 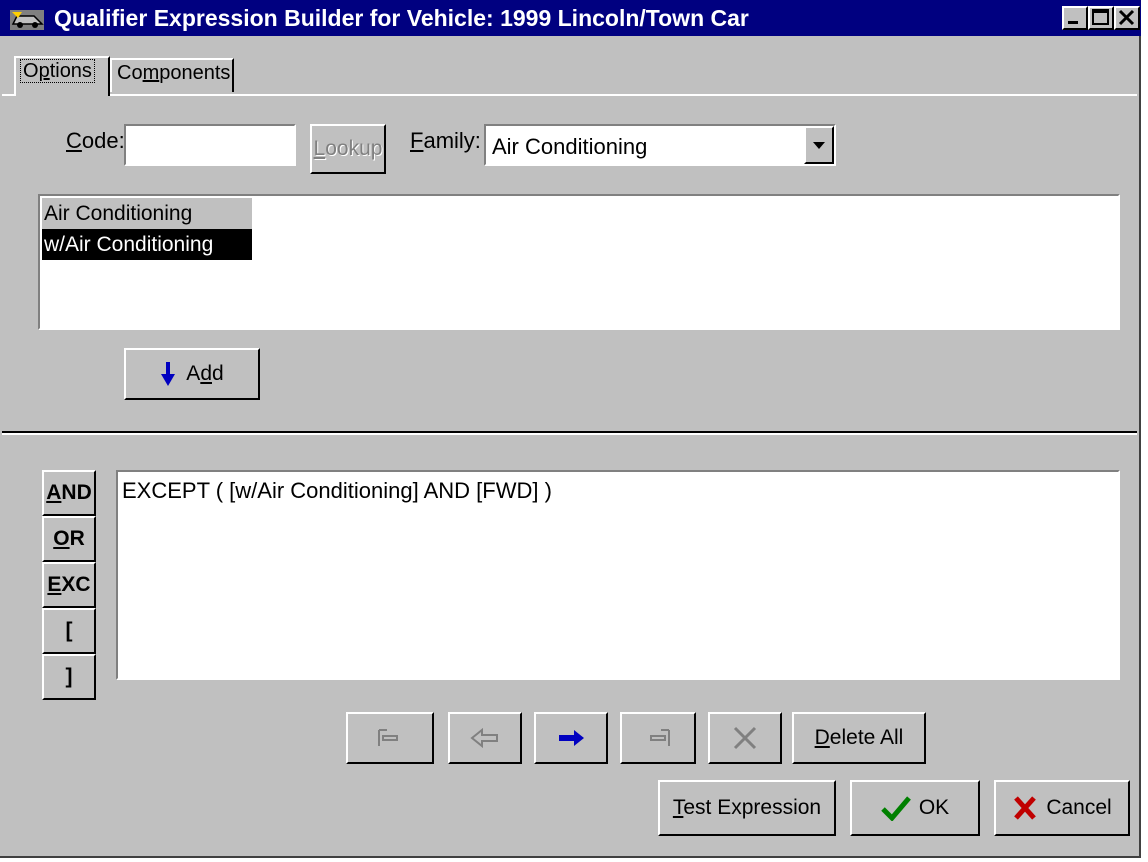 I want to click on add-button-label: Add, so click(x=205, y=373).